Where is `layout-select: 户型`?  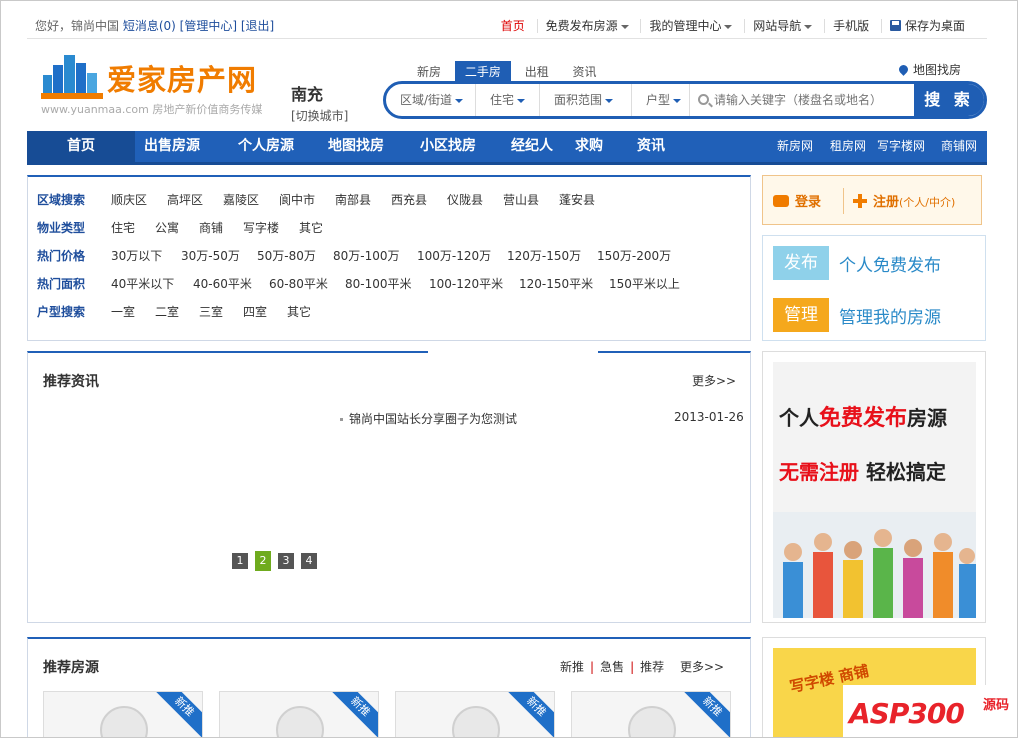
layout-select: 户型 is located at coordinates (661, 100).